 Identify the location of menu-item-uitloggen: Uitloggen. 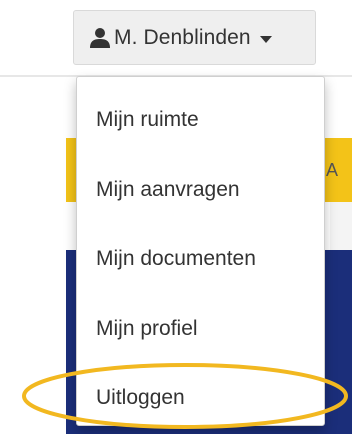
(140, 398).